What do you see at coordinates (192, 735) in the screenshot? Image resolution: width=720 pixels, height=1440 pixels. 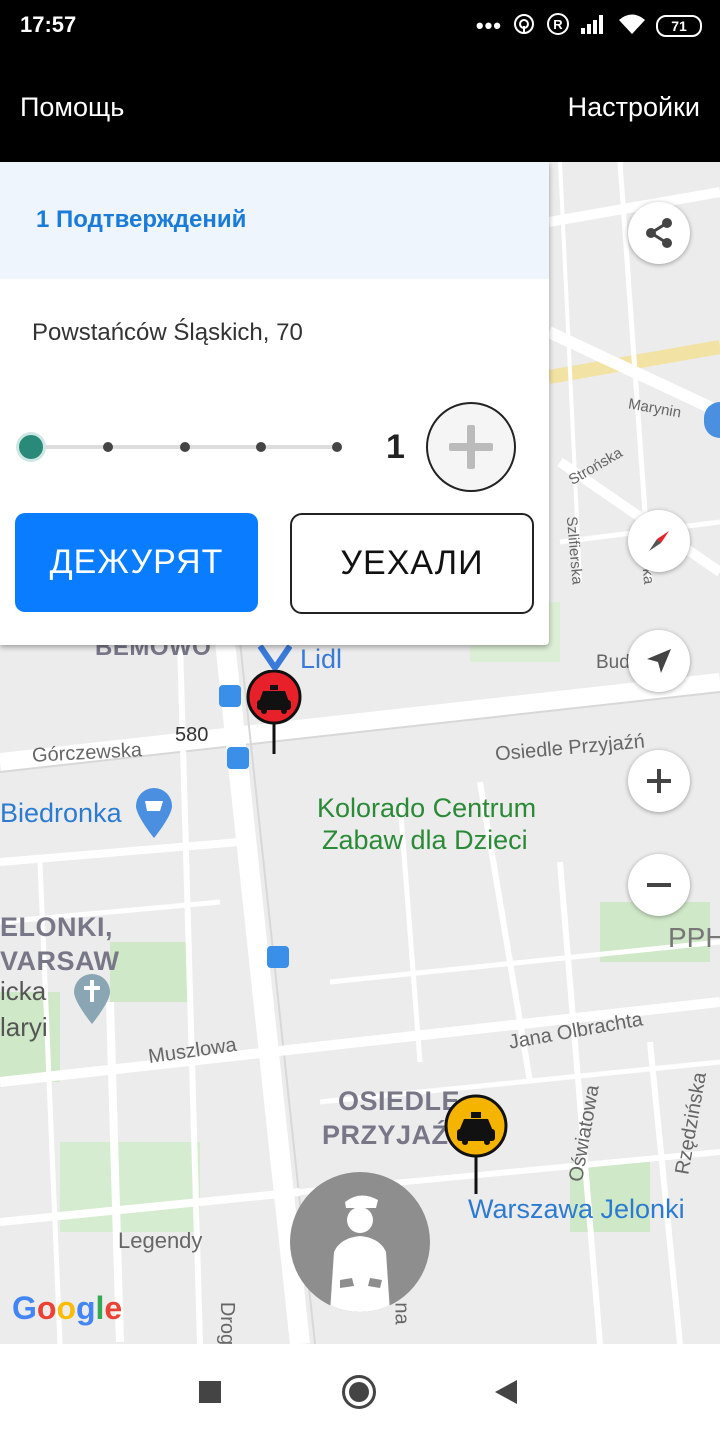 I see `map-label-road-580: 580` at bounding box center [192, 735].